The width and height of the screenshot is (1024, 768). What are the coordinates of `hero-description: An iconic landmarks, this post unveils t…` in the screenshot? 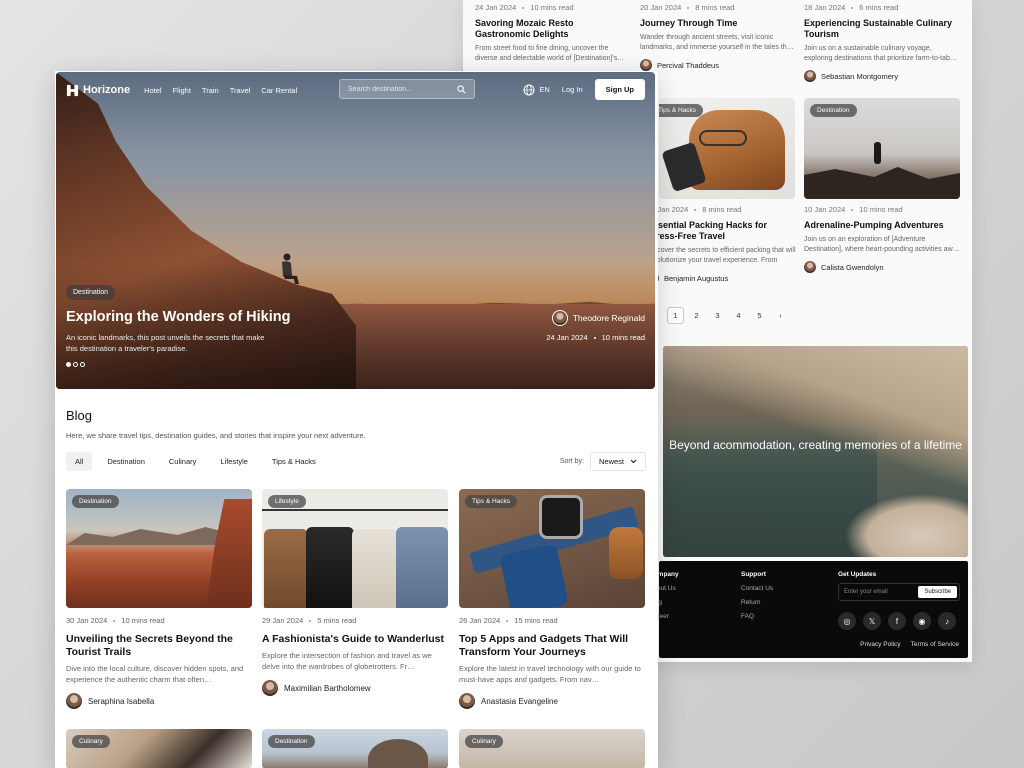 It's located at (165, 343).